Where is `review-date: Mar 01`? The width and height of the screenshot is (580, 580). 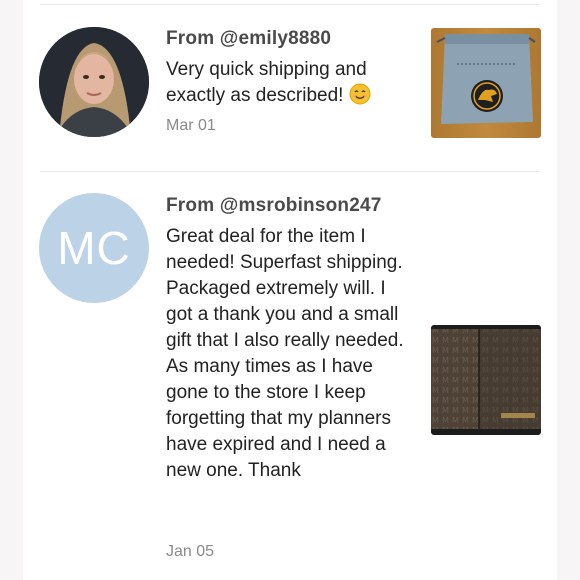
review-date: Mar 01 is located at coordinates (191, 125).